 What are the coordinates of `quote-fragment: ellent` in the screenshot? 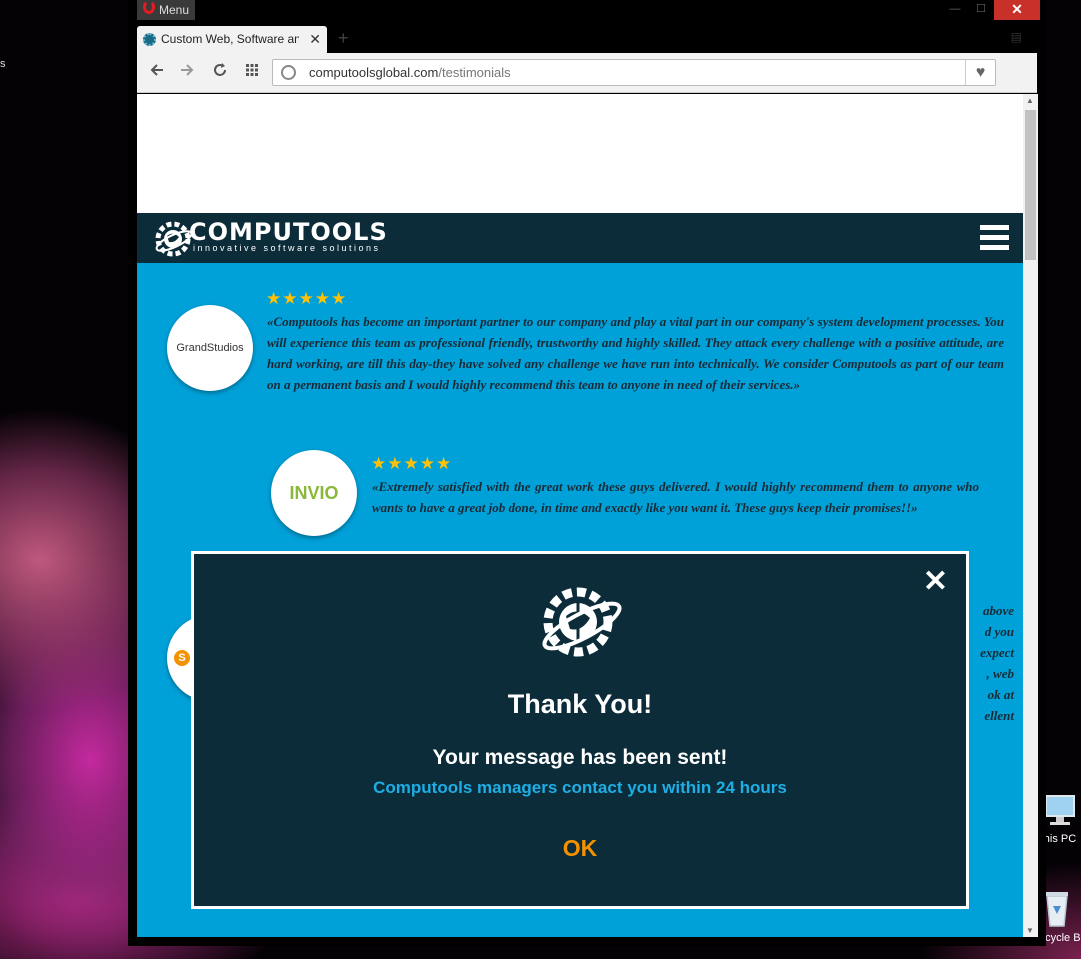 It's located at (999, 715).